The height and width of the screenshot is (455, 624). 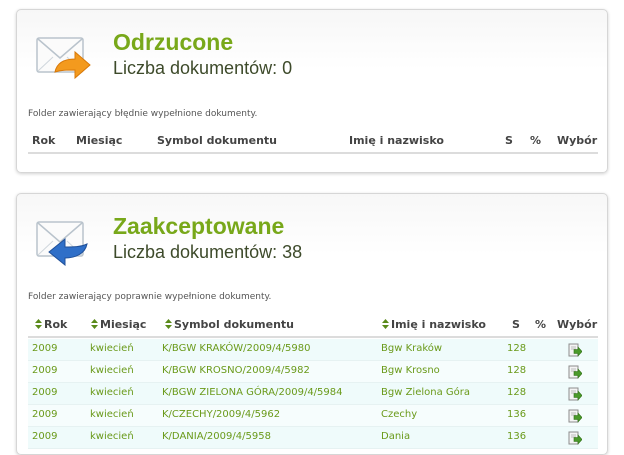 I want to click on cell-name: Czechy, so click(x=399, y=414).